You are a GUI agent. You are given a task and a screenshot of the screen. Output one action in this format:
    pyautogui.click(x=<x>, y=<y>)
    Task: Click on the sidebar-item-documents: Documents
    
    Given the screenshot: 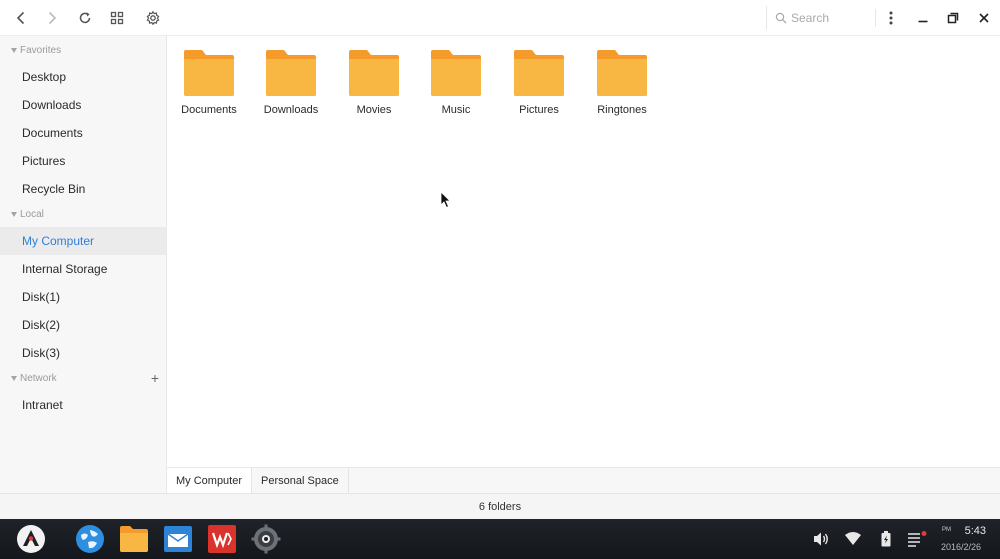 What is the action you would take?
    pyautogui.click(x=83, y=133)
    